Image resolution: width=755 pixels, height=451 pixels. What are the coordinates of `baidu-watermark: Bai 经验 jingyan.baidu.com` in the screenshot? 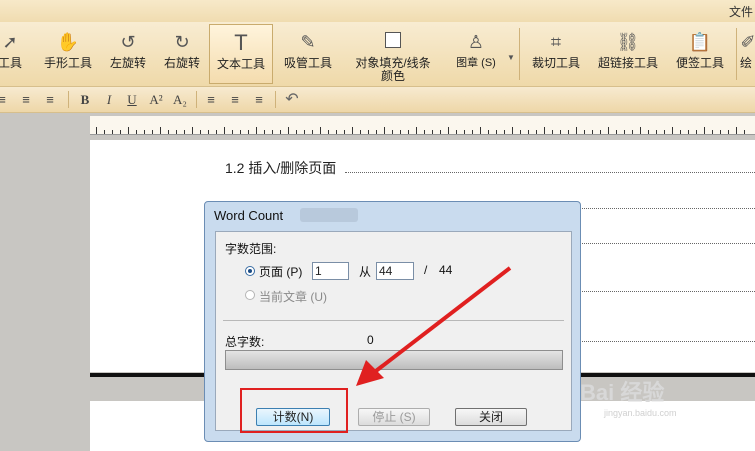 It's located at (628, 396).